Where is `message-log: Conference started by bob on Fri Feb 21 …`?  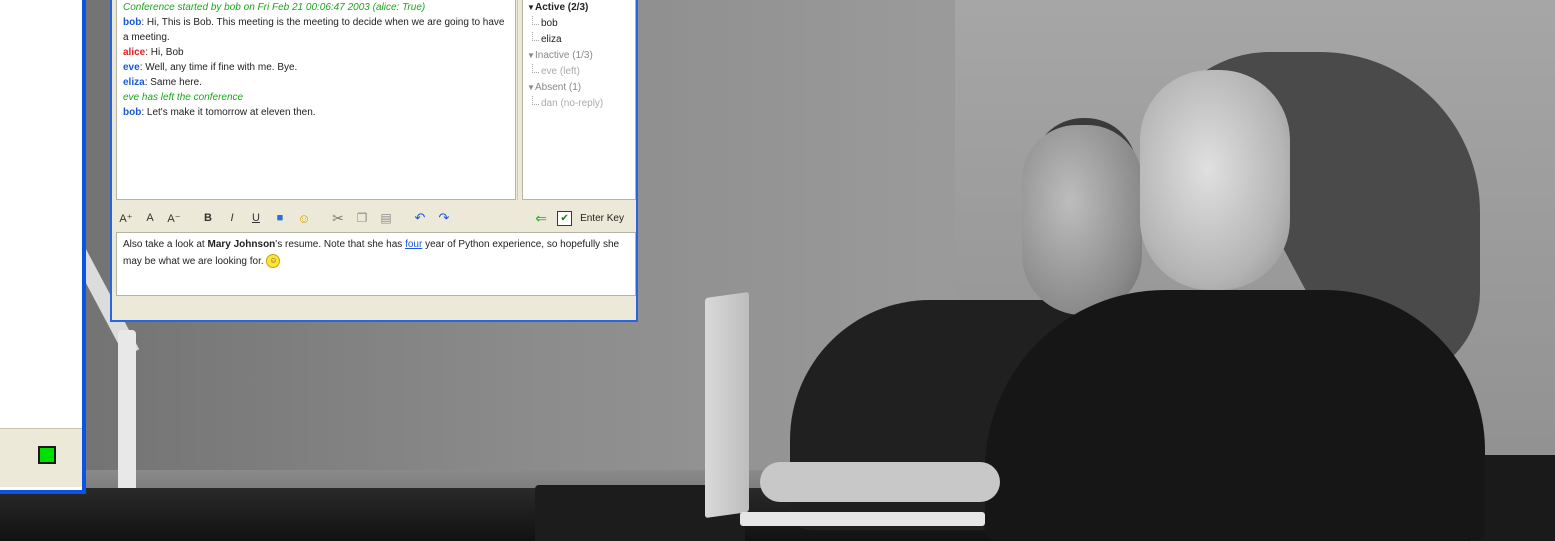
message-log: Conference started by bob on Fri Feb 21 … is located at coordinates (316, 100).